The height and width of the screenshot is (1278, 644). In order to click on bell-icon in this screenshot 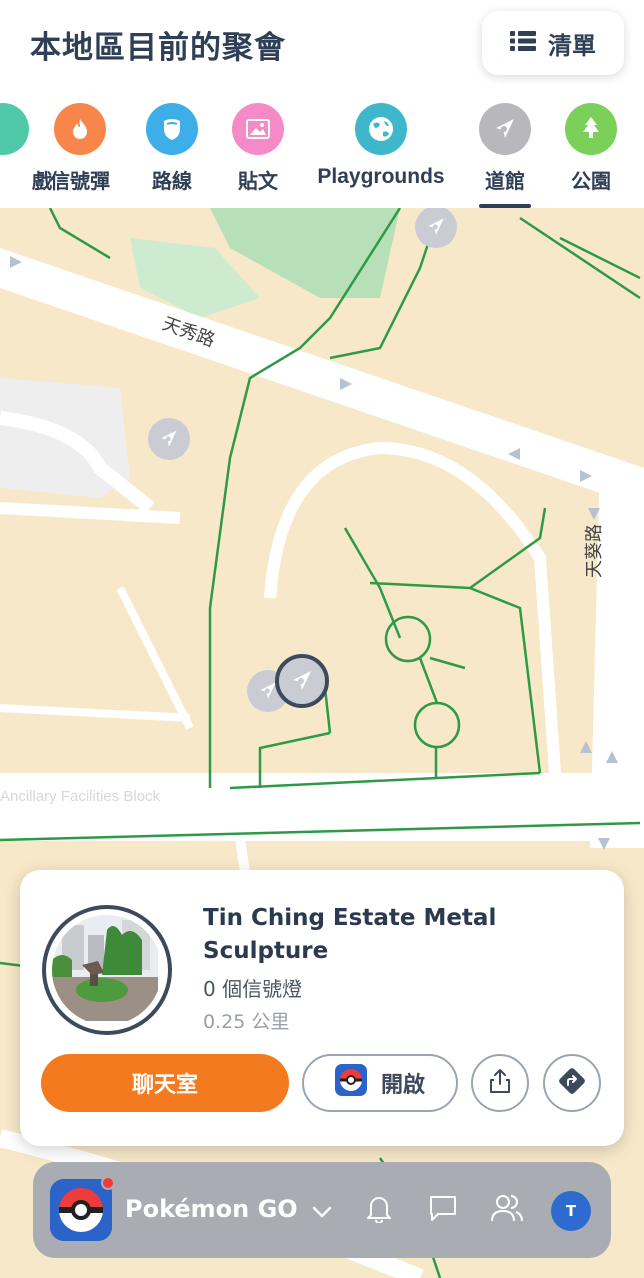, I will do `click(379, 1210)`.